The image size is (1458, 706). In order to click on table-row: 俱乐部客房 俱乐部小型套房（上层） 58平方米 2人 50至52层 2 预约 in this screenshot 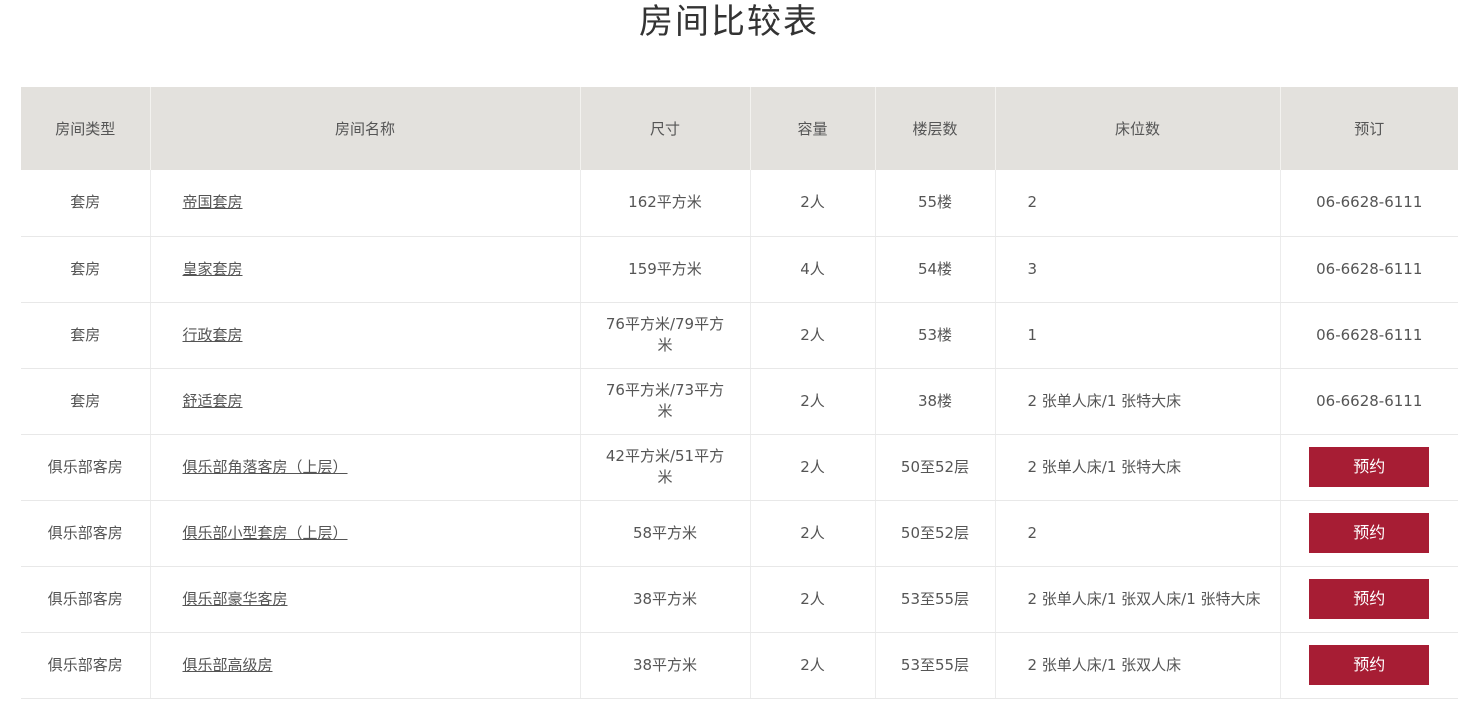, I will do `click(739, 533)`.